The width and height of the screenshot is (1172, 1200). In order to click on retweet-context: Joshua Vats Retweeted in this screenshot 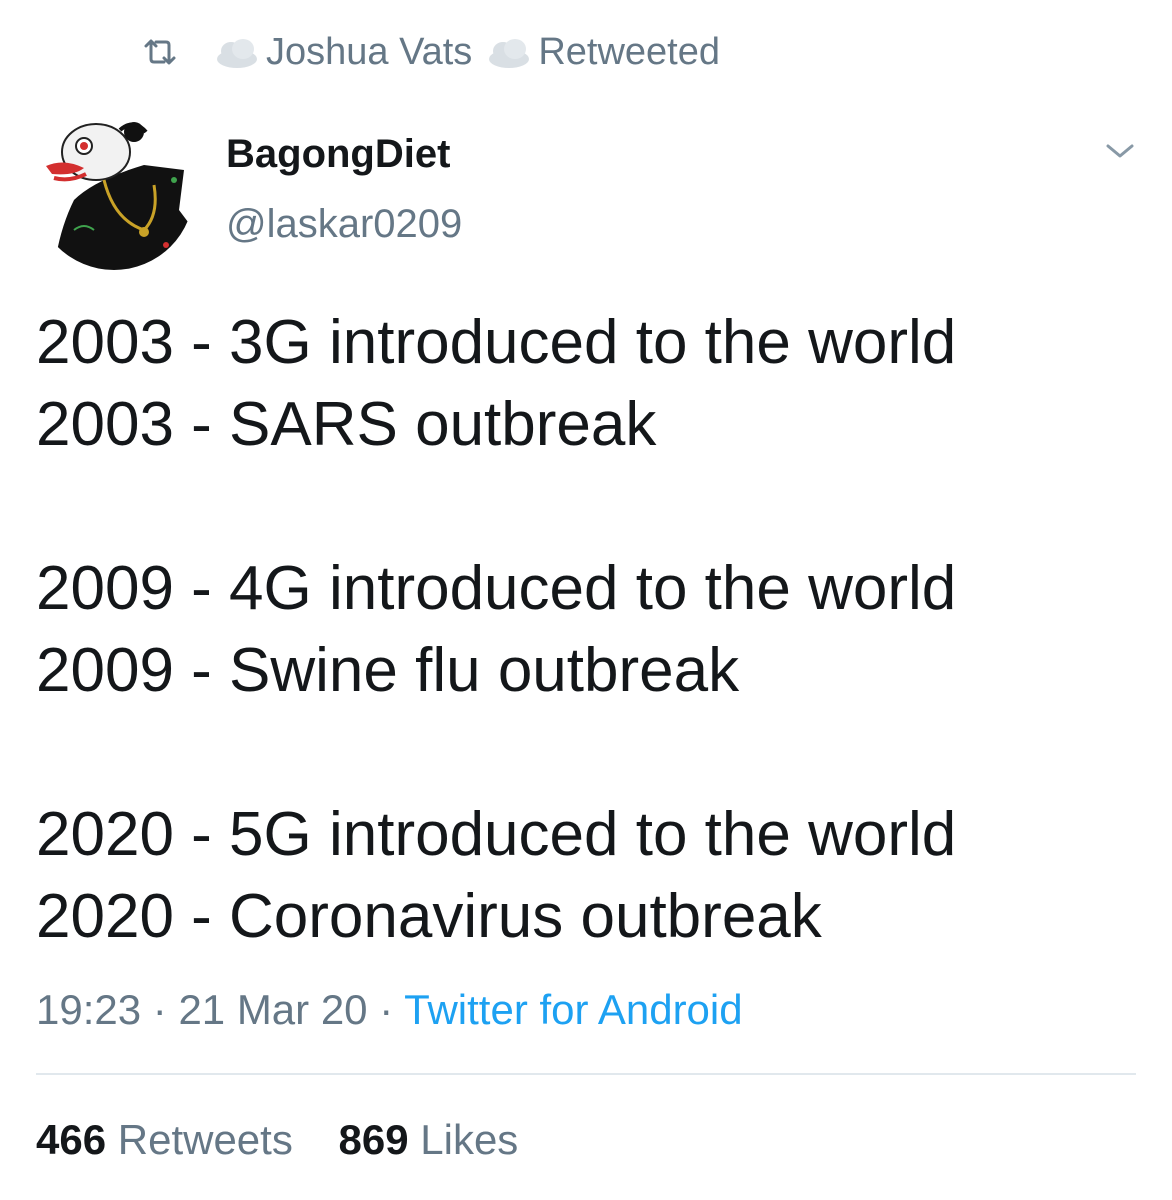, I will do `click(430, 52)`.